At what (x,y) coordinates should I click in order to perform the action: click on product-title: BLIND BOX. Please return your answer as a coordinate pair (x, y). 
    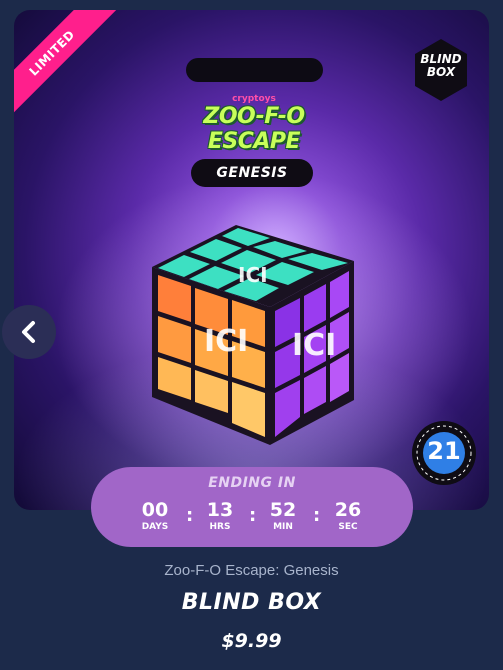
    Looking at the image, I should click on (251, 602).